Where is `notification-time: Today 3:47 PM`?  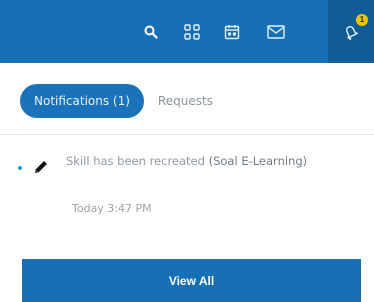
notification-time: Today 3:47 PM is located at coordinates (112, 208).